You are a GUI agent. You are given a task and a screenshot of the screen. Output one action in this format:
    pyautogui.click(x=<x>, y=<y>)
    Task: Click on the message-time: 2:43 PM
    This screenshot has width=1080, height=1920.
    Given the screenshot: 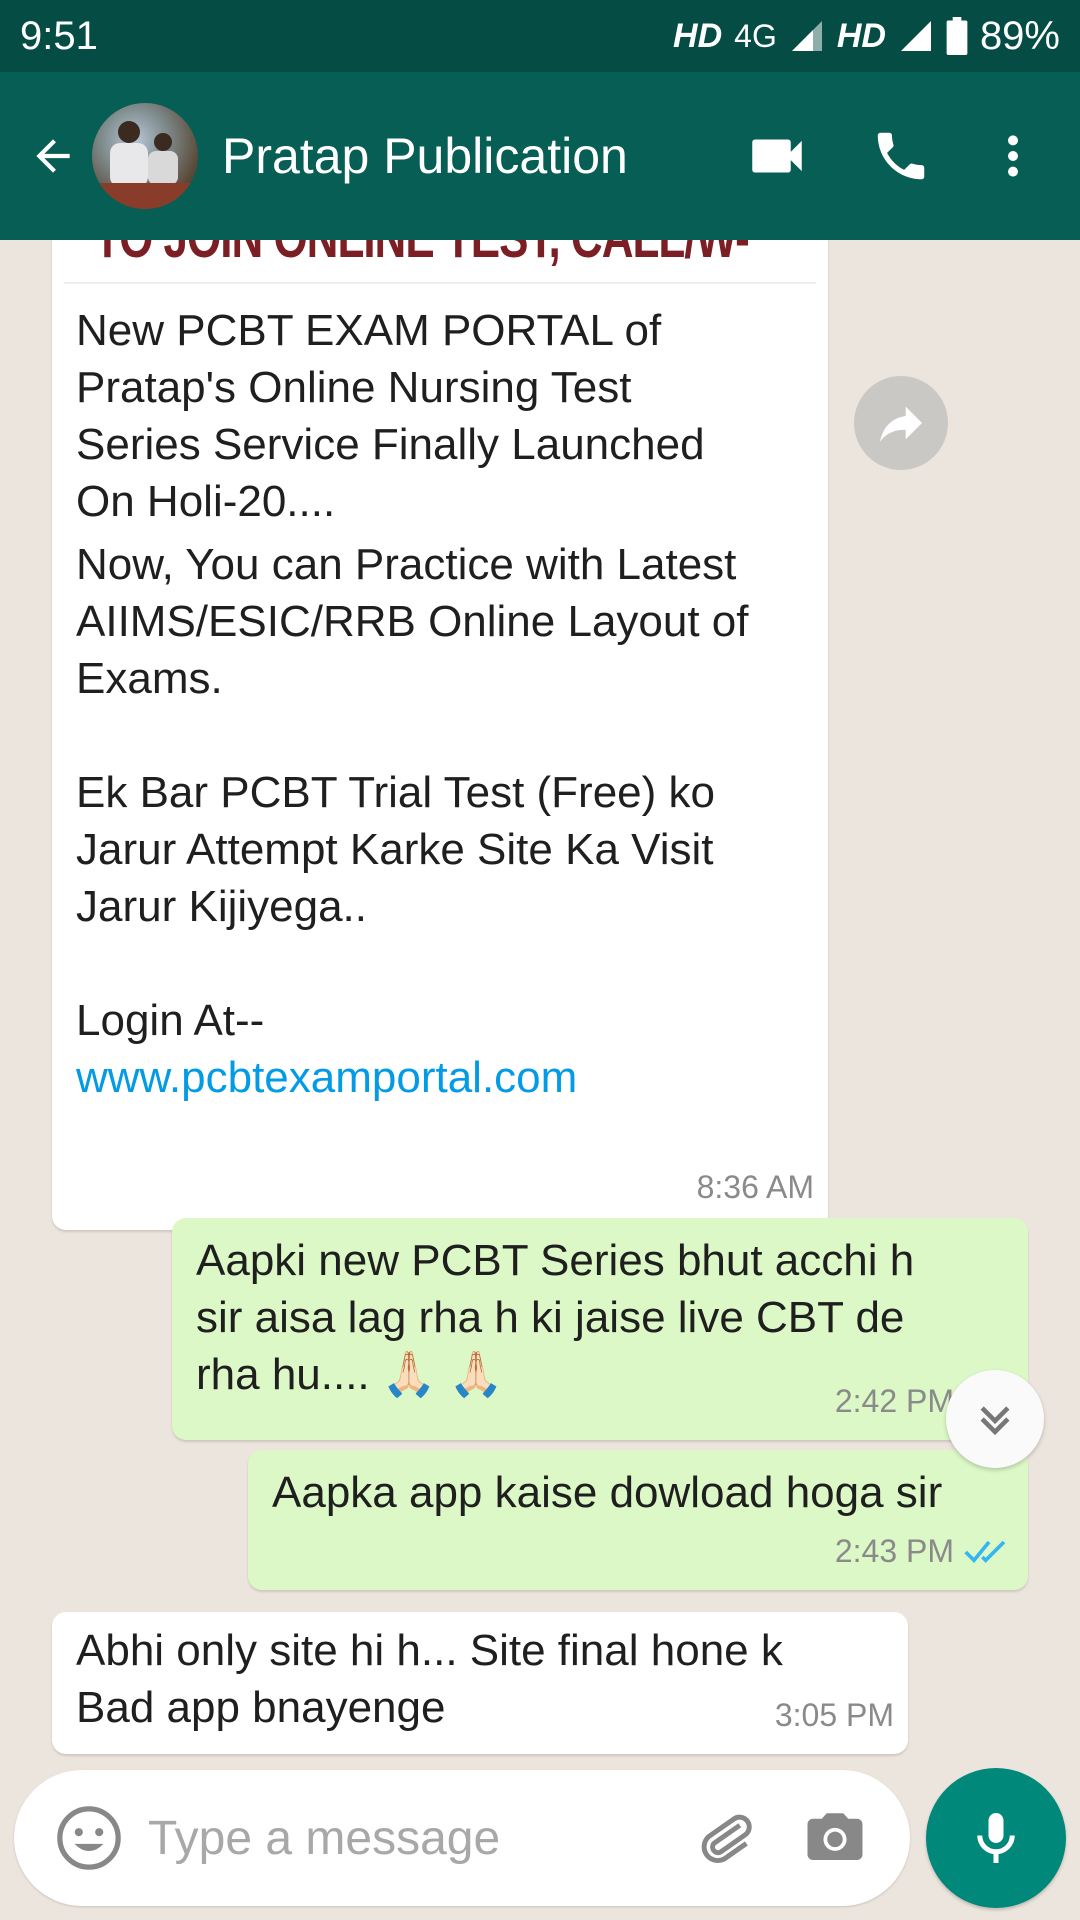 What is the action you would take?
    pyautogui.click(x=894, y=1551)
    